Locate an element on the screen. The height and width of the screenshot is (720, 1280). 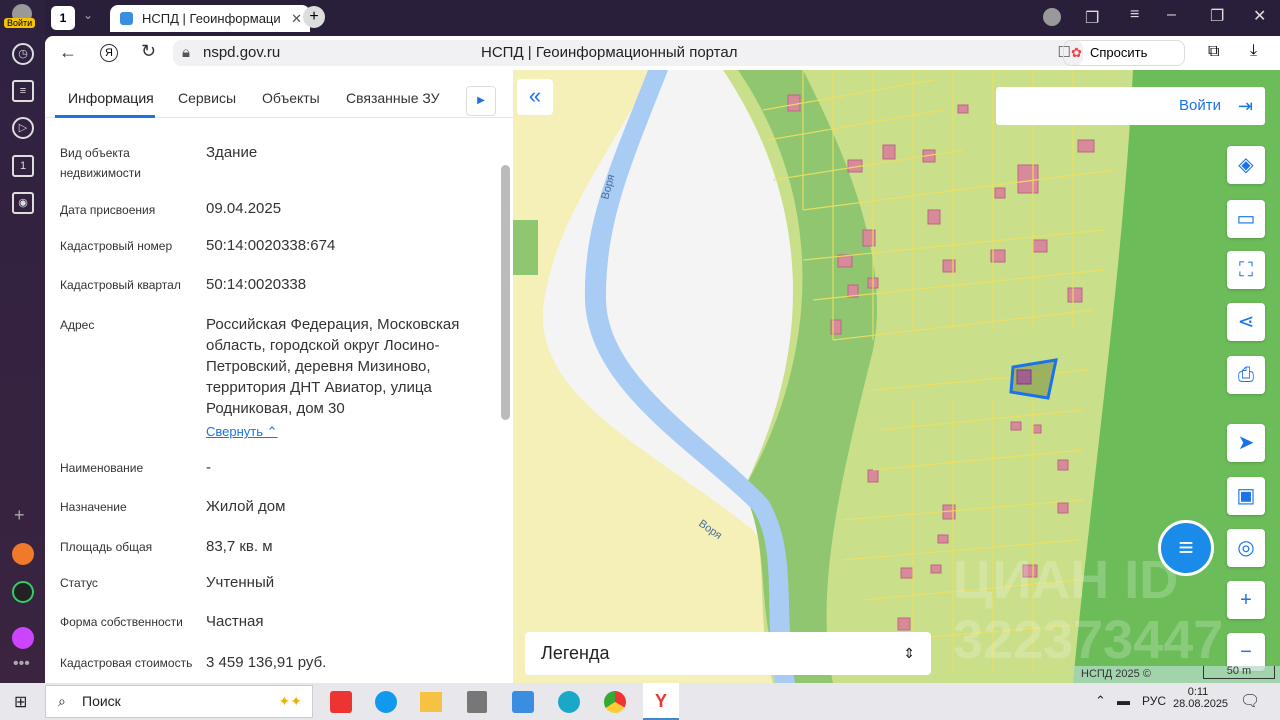
cadastral-quarter: 50:14:0020338 is located at coordinates (348, 284).